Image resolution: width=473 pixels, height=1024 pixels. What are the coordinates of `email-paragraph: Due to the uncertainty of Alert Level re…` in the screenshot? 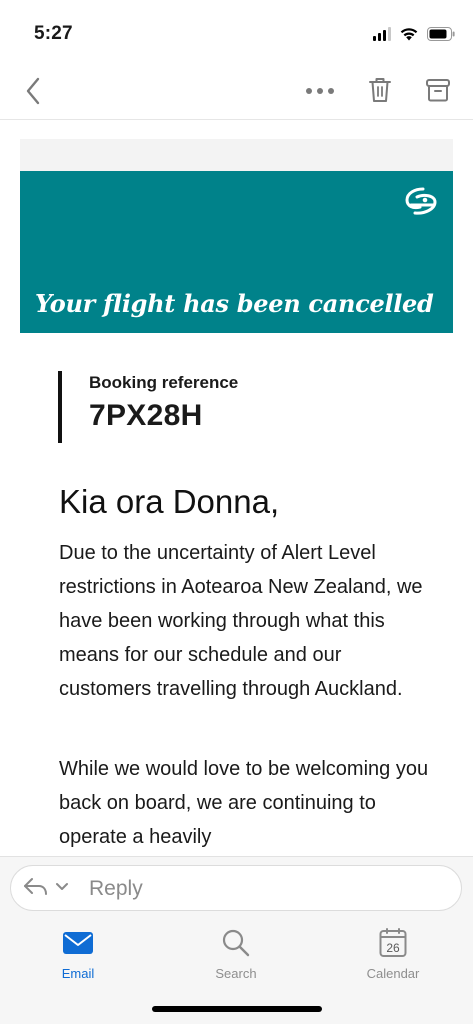 It's located at (241, 621).